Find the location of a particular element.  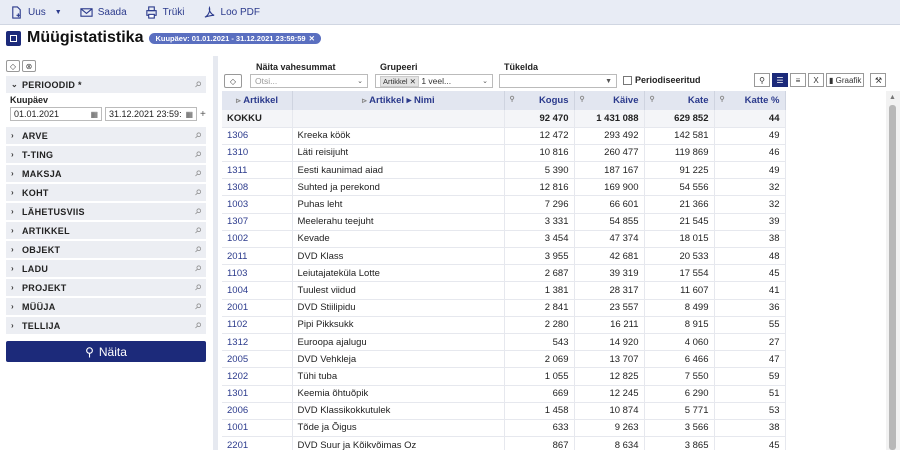

table-row: 1002 Kevade 3 454 47 374 18 015 38 is located at coordinates (504, 239).